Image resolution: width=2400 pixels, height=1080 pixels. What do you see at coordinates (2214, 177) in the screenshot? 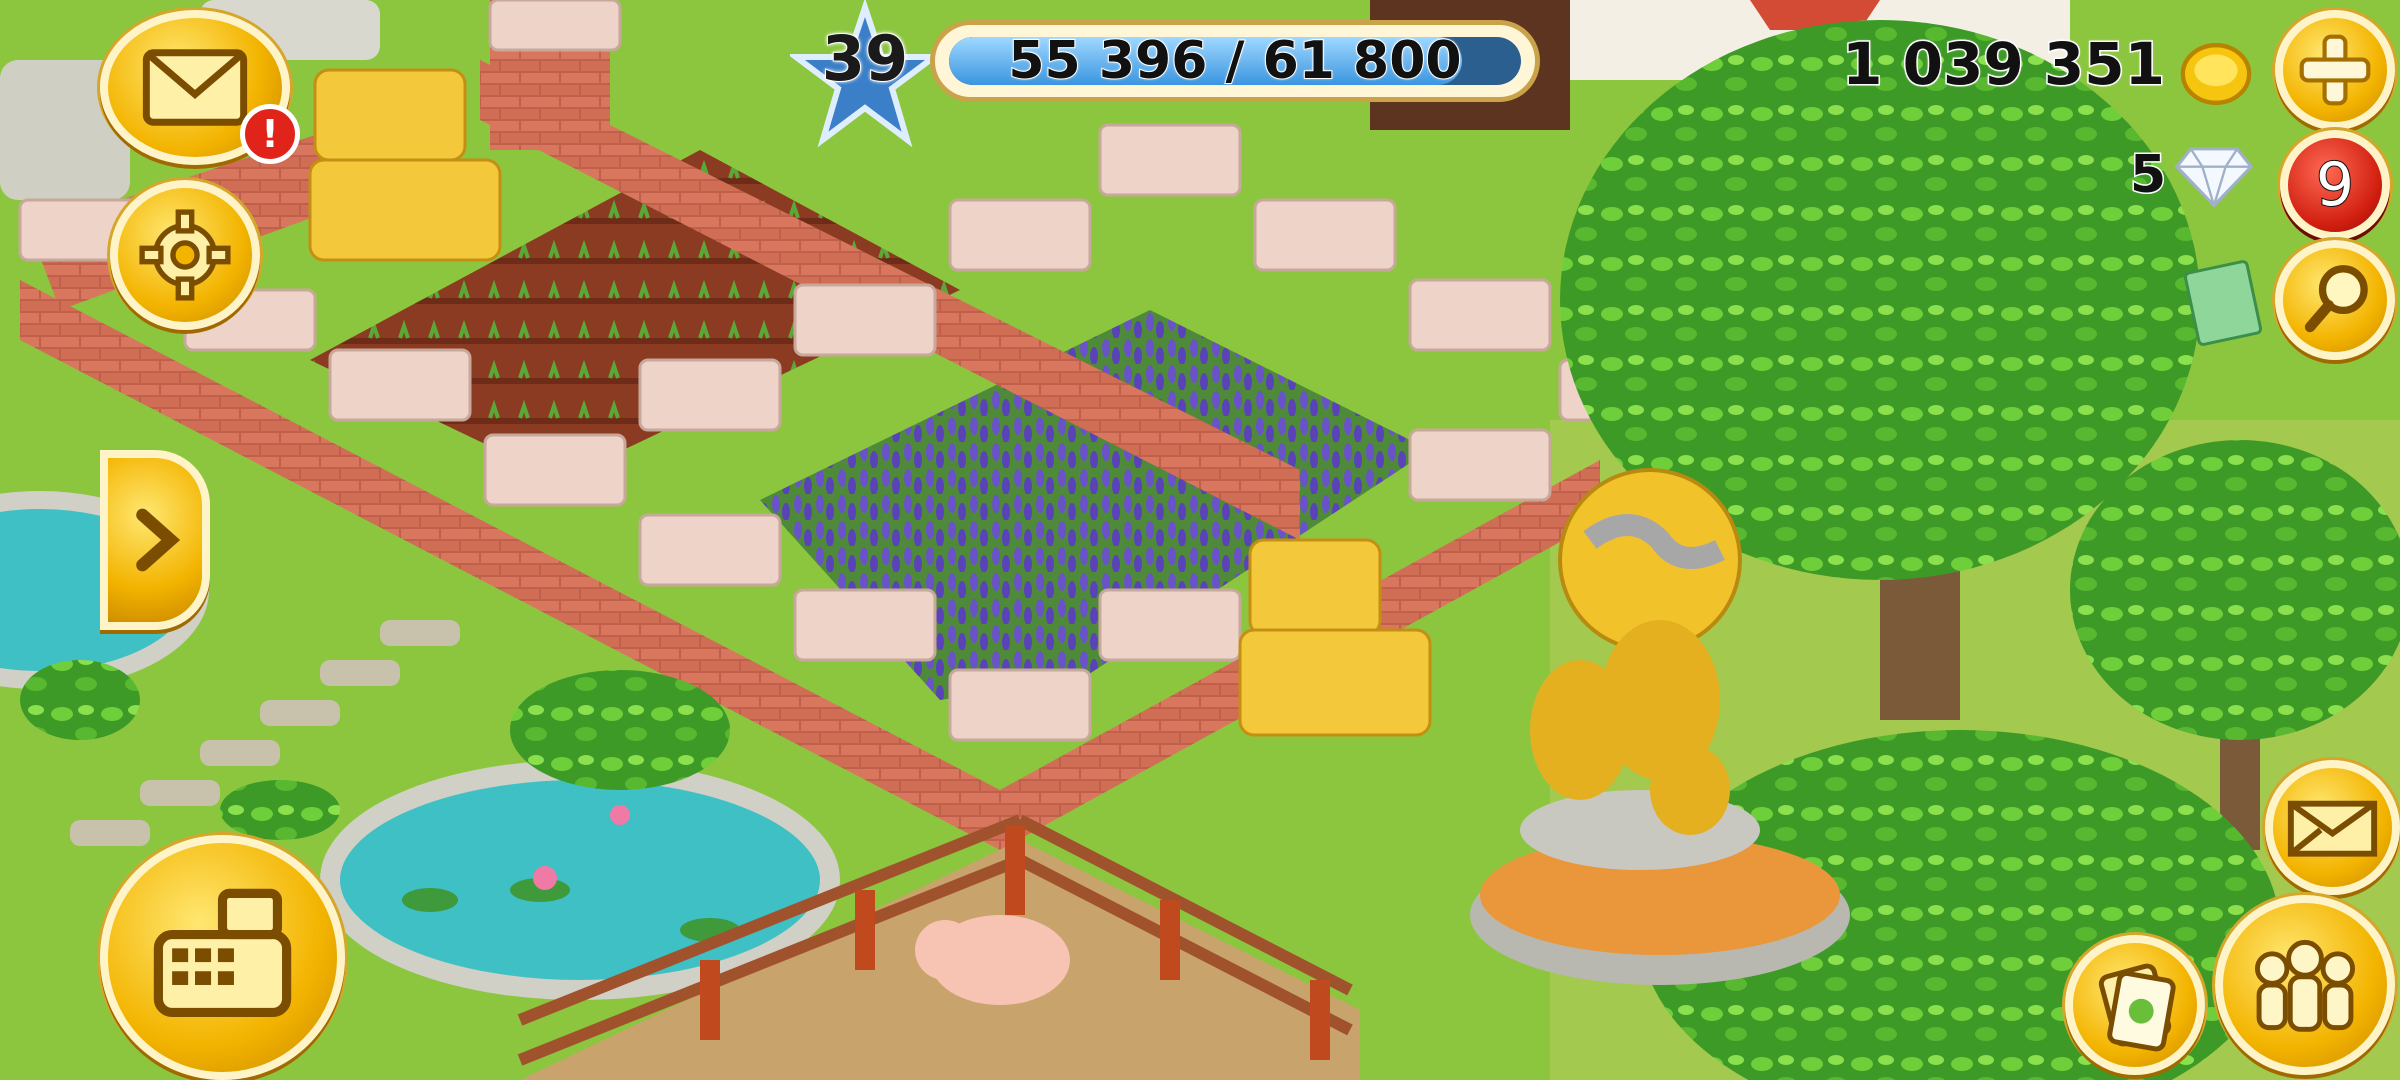
I see `diamond-icon` at bounding box center [2214, 177].